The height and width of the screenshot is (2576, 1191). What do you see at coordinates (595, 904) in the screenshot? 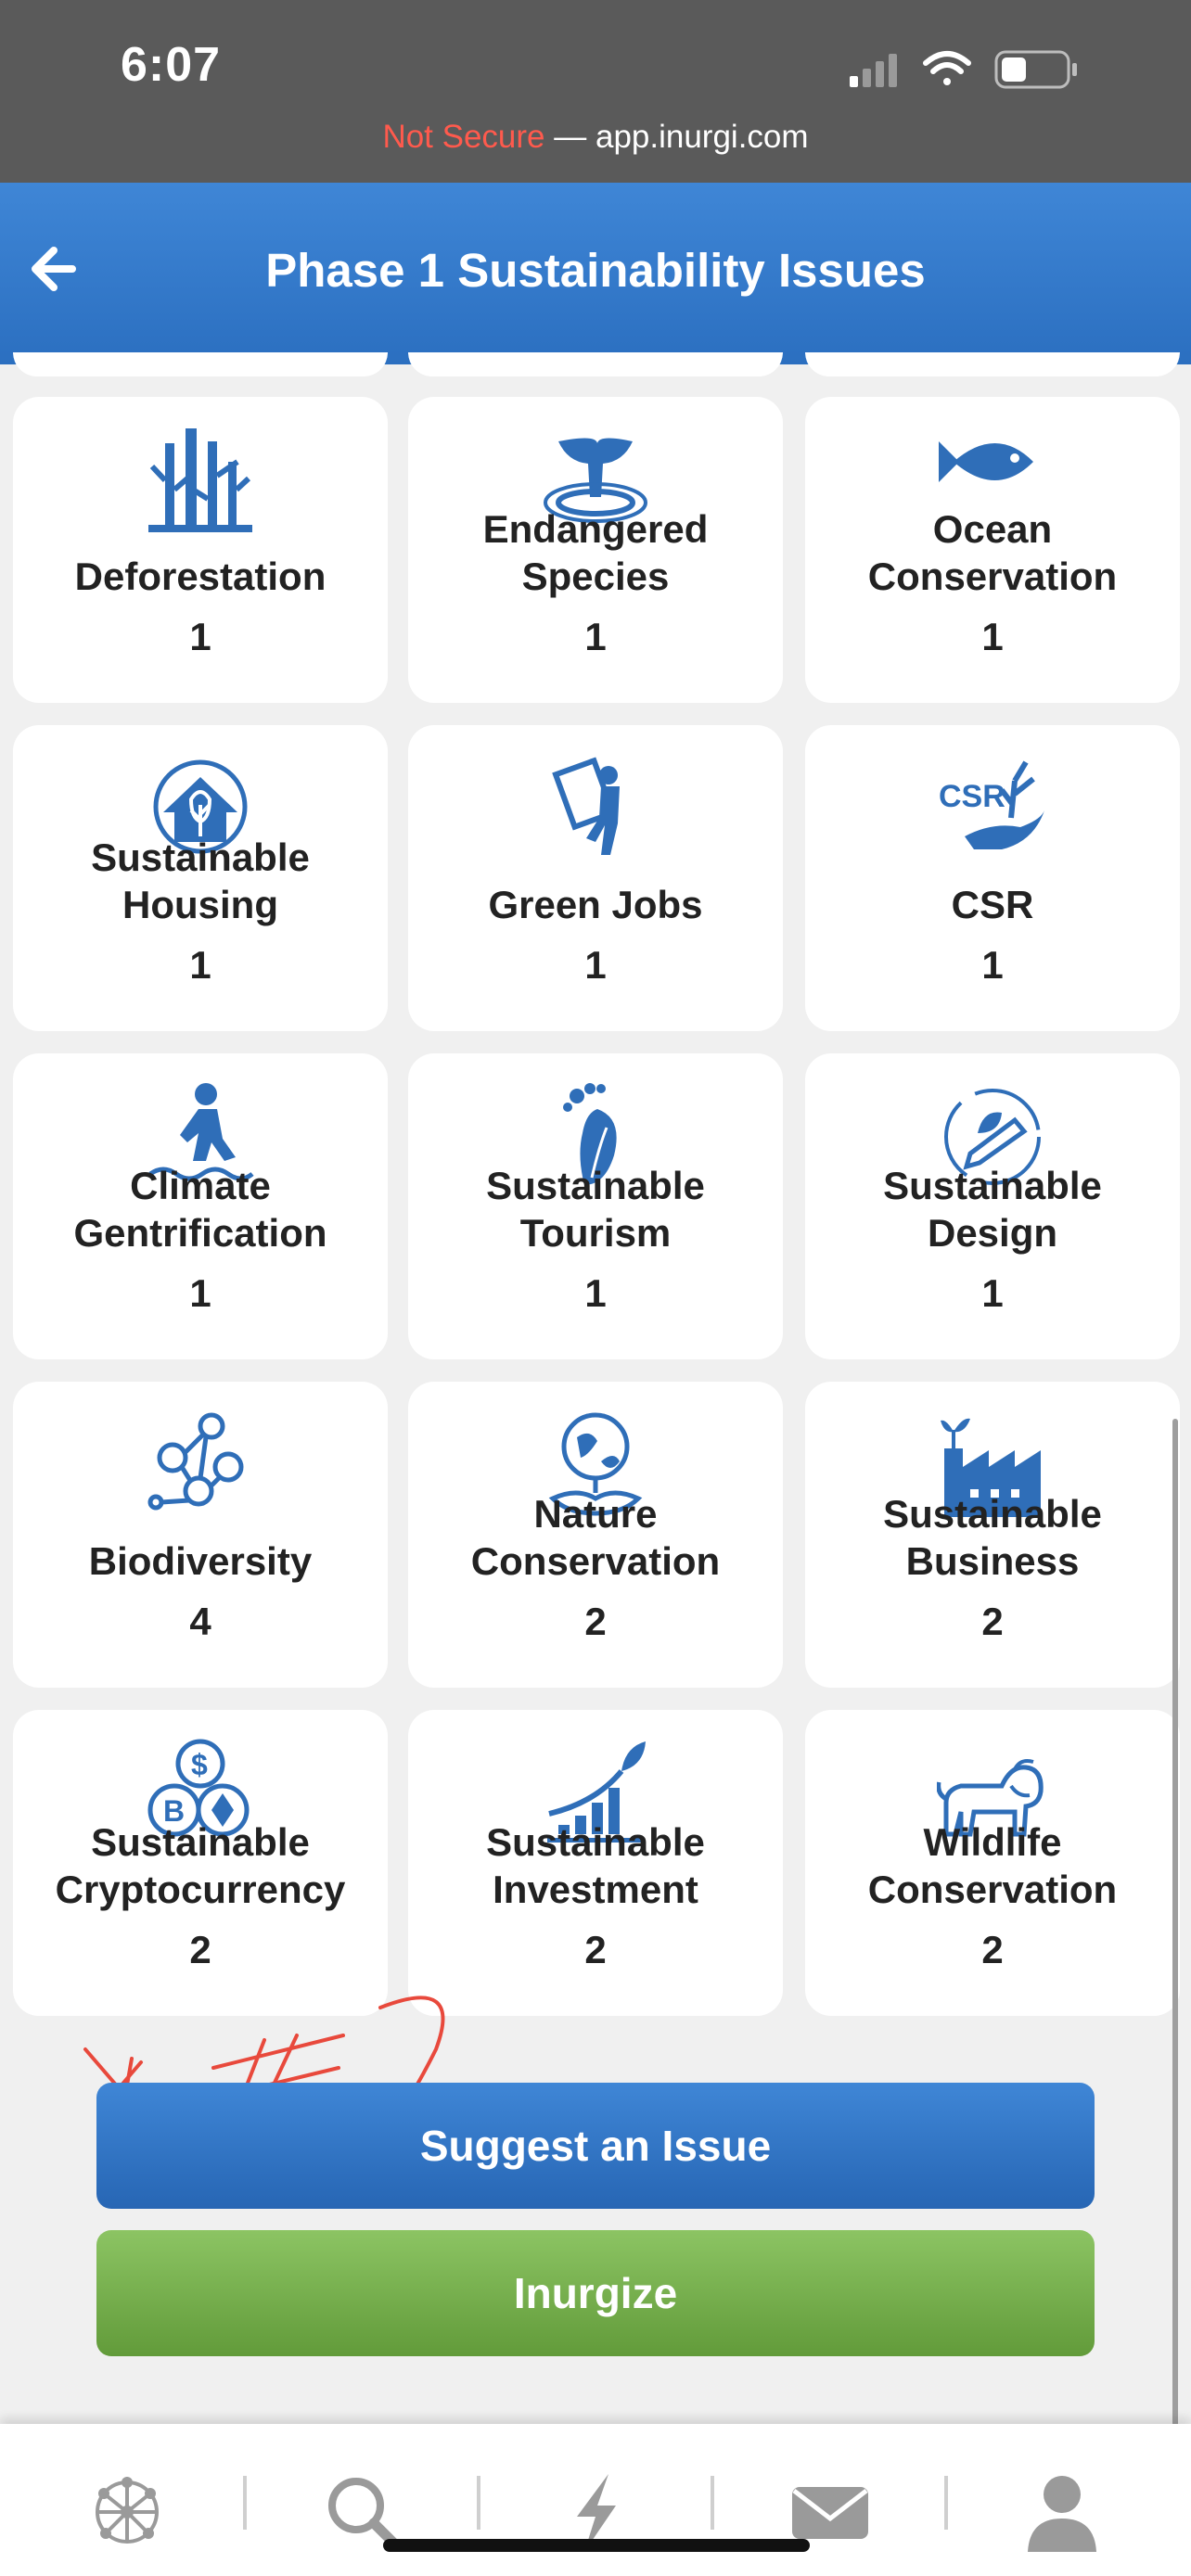
I see `issue-name: Green Jobs` at bounding box center [595, 904].